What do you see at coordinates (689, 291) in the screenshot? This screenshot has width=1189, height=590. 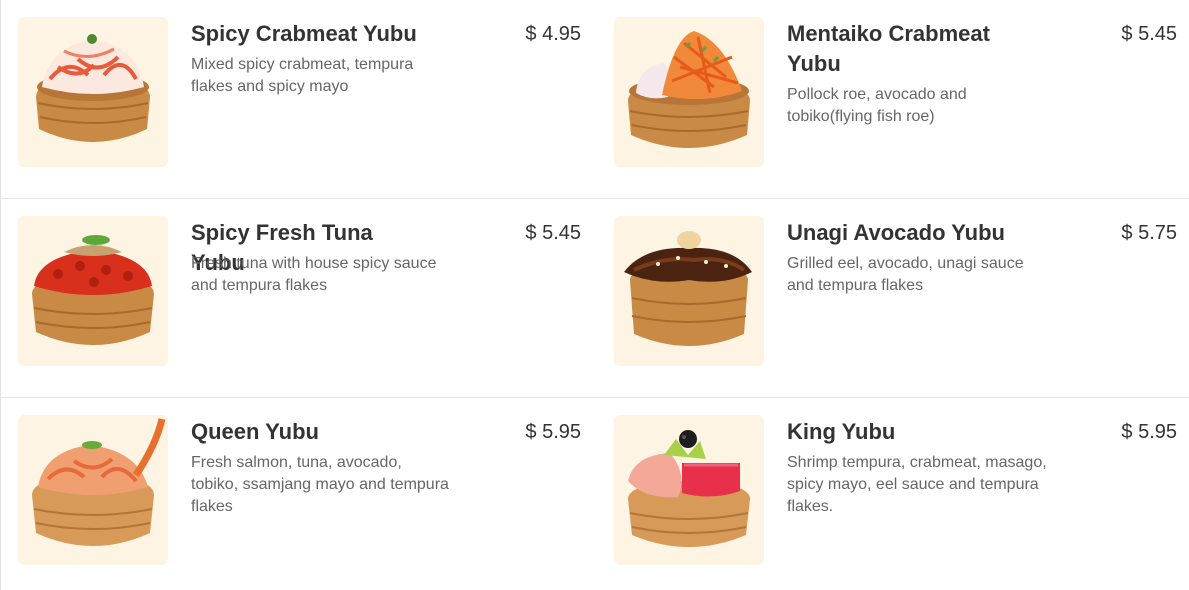 I see `unagi-yubu-photo` at bounding box center [689, 291].